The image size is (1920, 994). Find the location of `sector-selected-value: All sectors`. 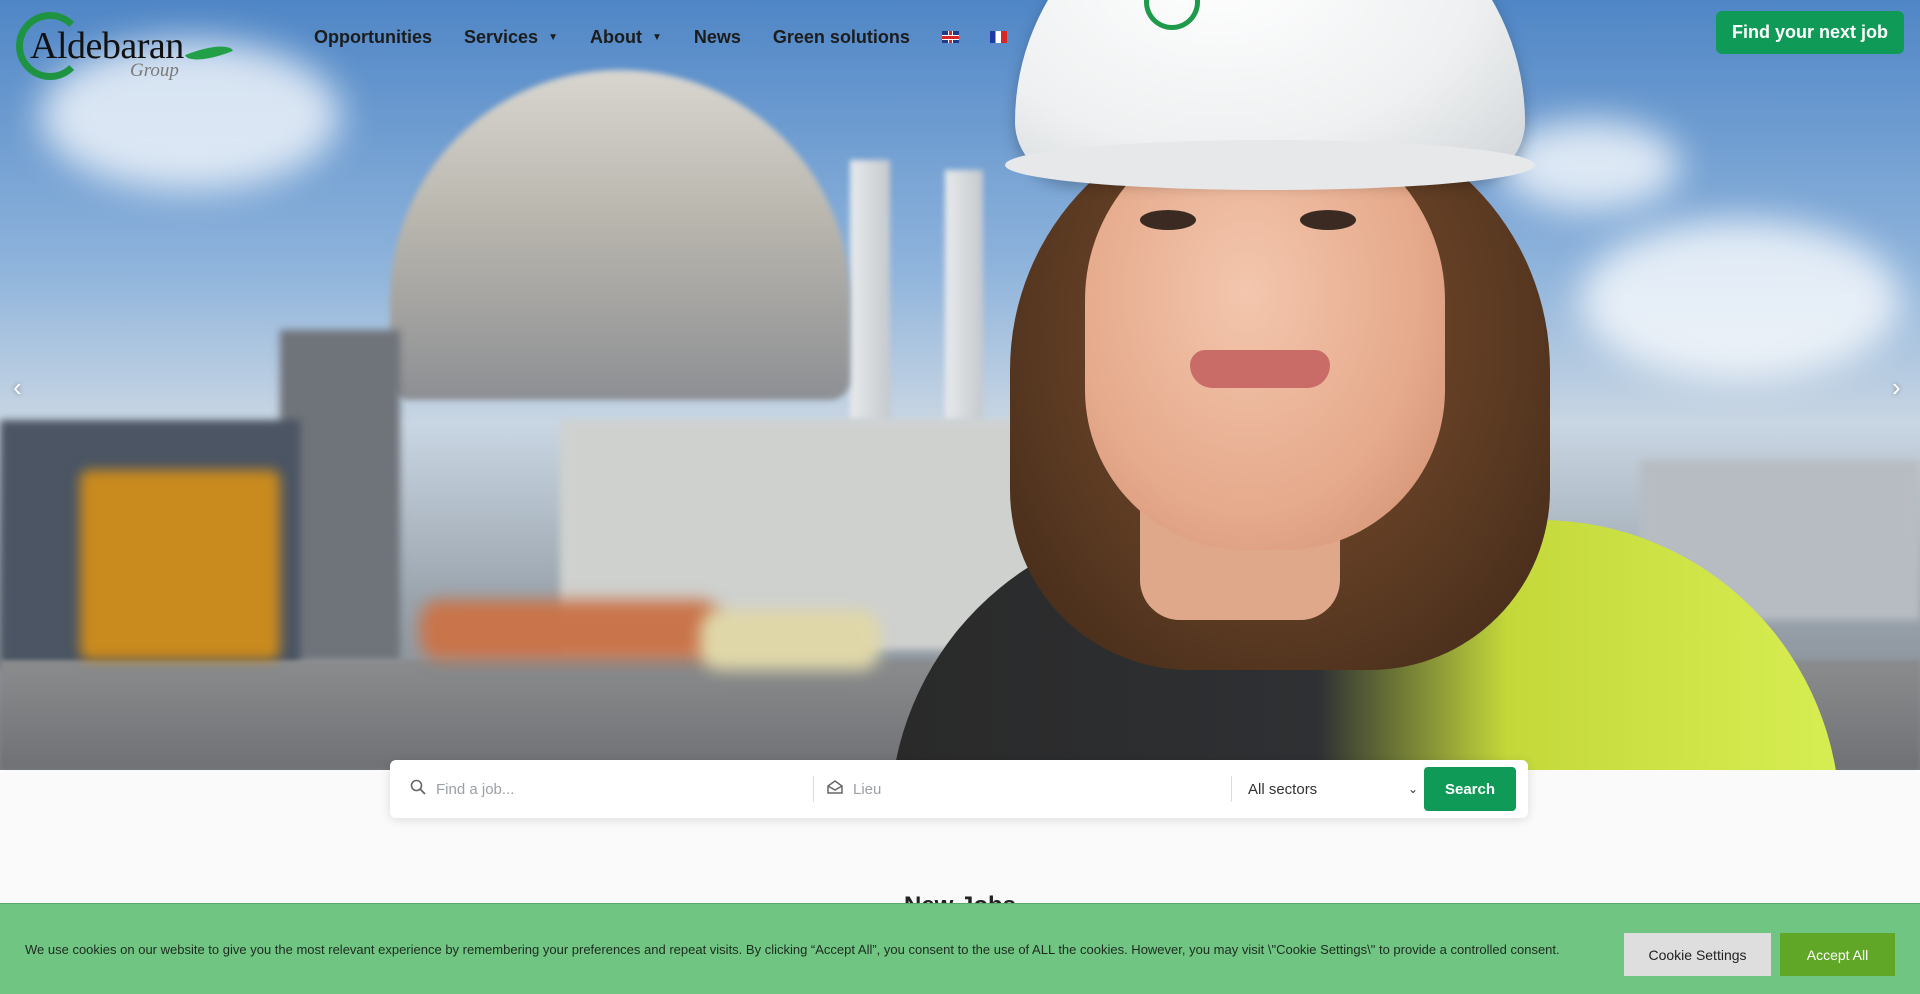

sector-selected-value: All sectors is located at coordinates (1283, 789).